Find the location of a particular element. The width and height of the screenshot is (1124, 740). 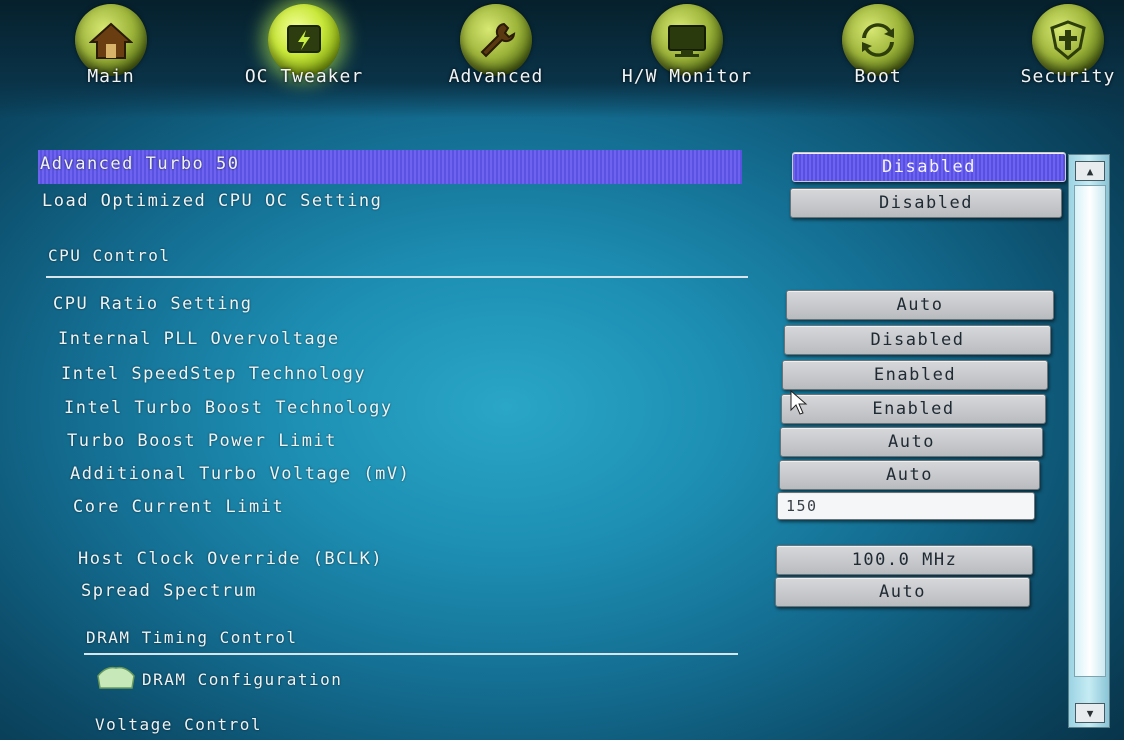

tab-label: Main is located at coordinates (111, 76).